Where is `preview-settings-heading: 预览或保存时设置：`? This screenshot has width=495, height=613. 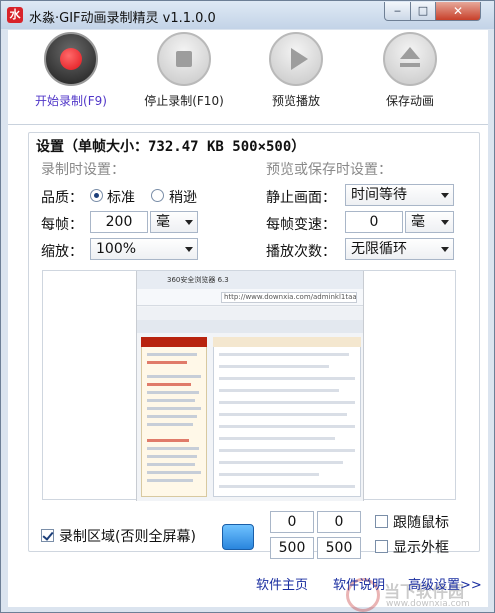
preview-settings-heading: 预览或保存时设置： is located at coordinates (329, 170).